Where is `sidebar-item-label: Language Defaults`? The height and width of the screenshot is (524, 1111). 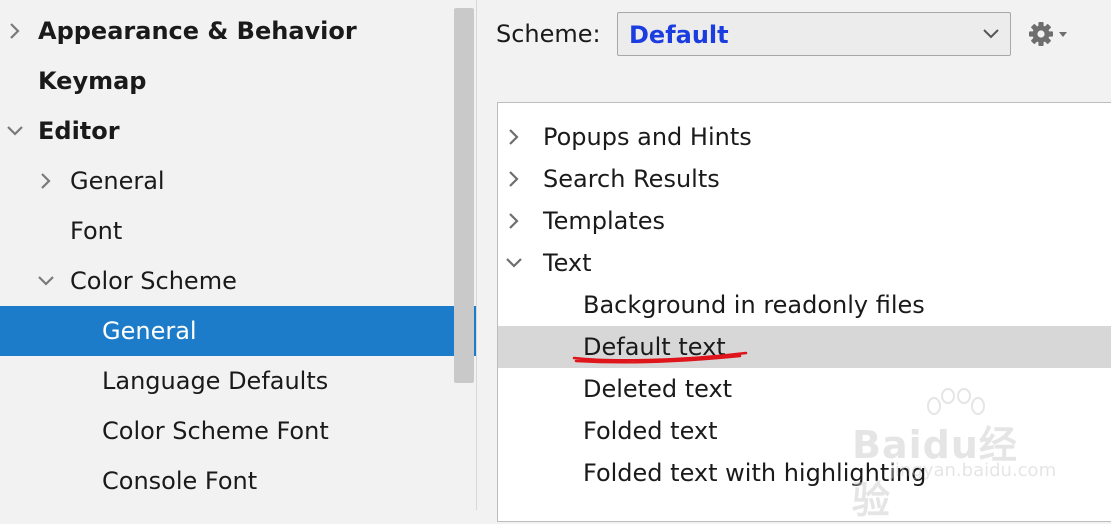
sidebar-item-label: Language Defaults is located at coordinates (215, 381).